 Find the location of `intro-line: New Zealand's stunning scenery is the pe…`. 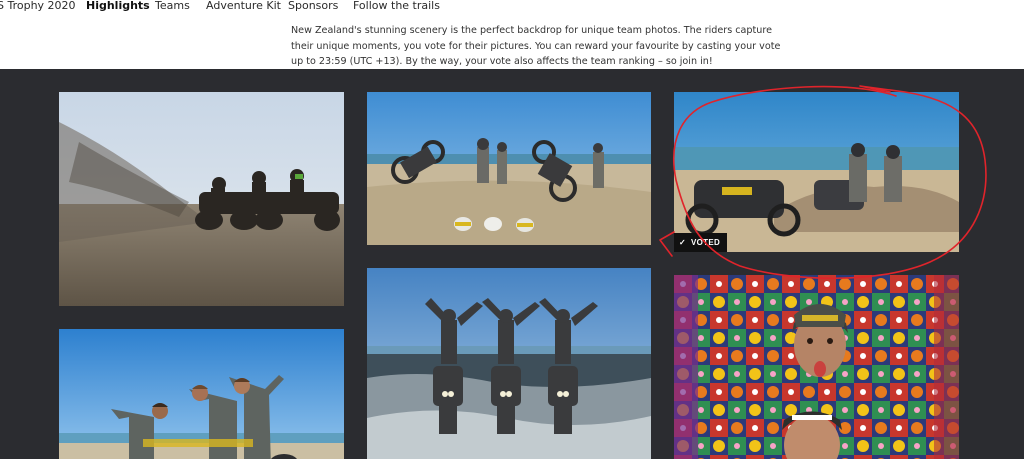

intro-line: New Zealand's stunning scenery is the pe… is located at coordinates (531, 30).